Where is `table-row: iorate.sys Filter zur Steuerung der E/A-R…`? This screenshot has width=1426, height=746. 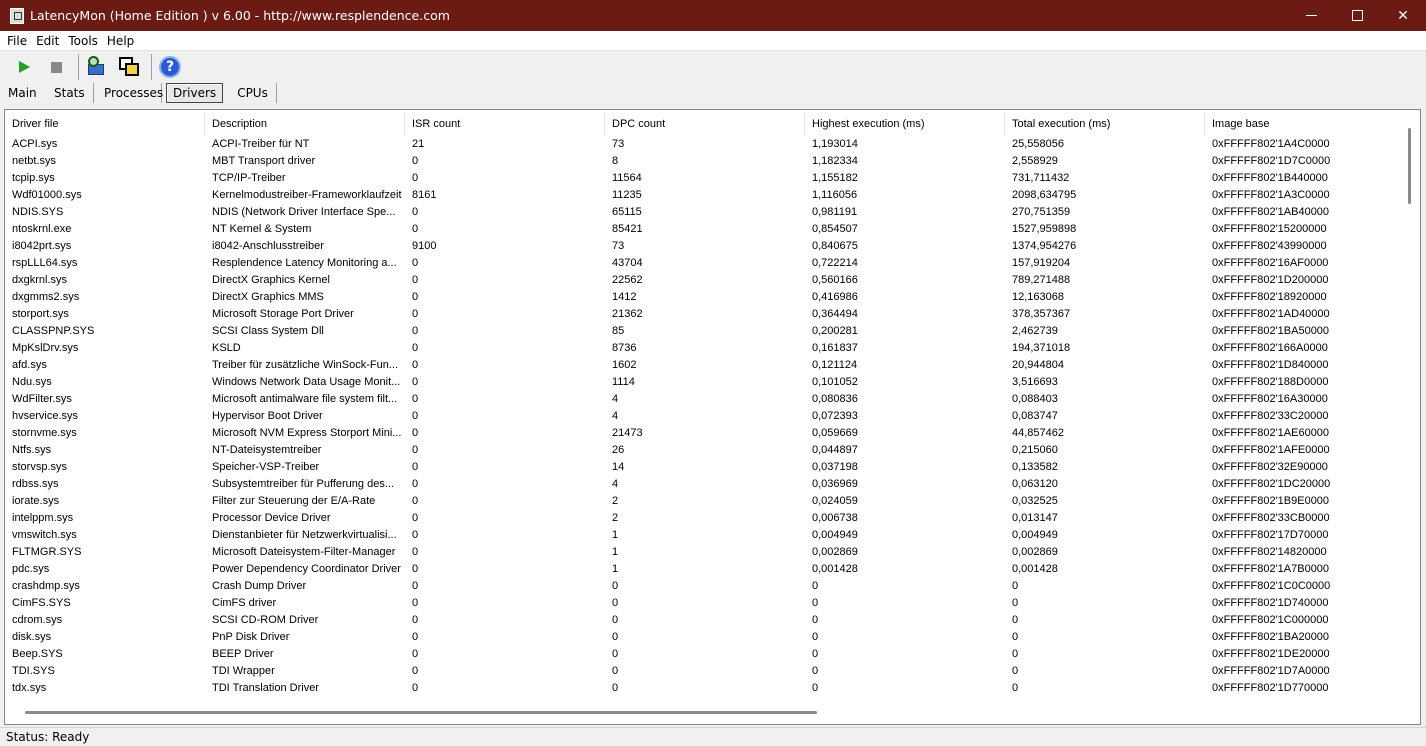
table-row: iorate.sys Filter zur Steuerung der E/A-R… is located at coordinates (705, 501).